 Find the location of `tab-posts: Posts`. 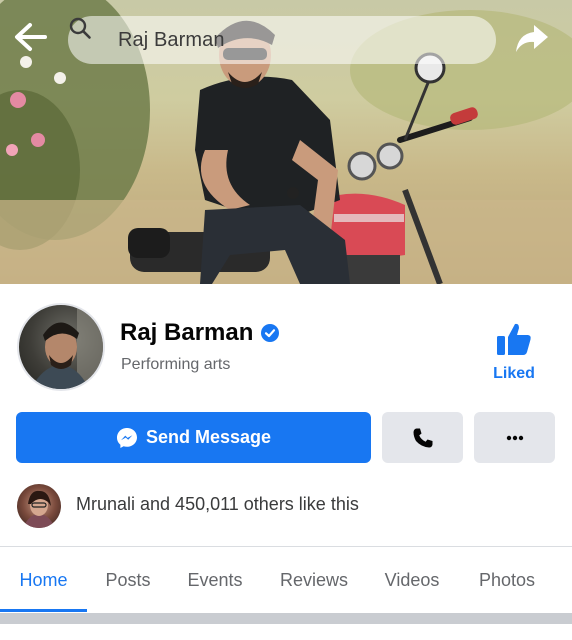

tab-posts: Posts is located at coordinates (128, 580).